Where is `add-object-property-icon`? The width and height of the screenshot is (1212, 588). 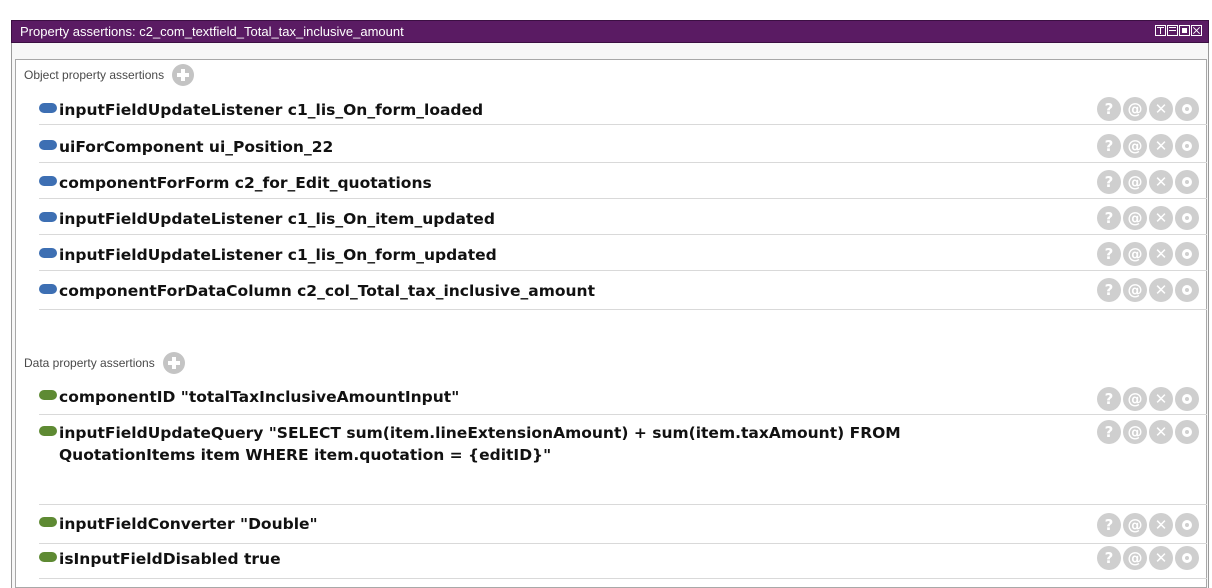
add-object-property-icon is located at coordinates (183, 75).